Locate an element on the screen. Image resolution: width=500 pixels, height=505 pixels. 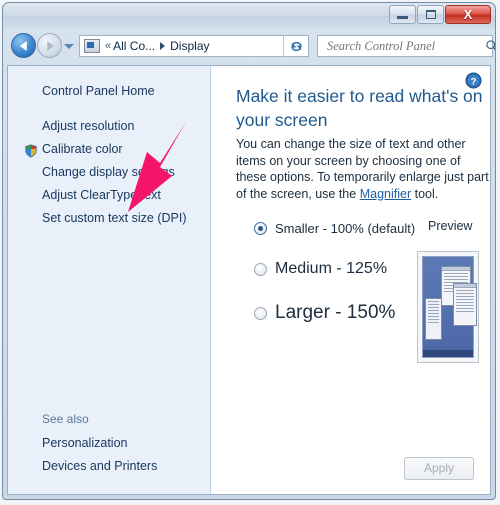
search-input is located at coordinates (405, 46).